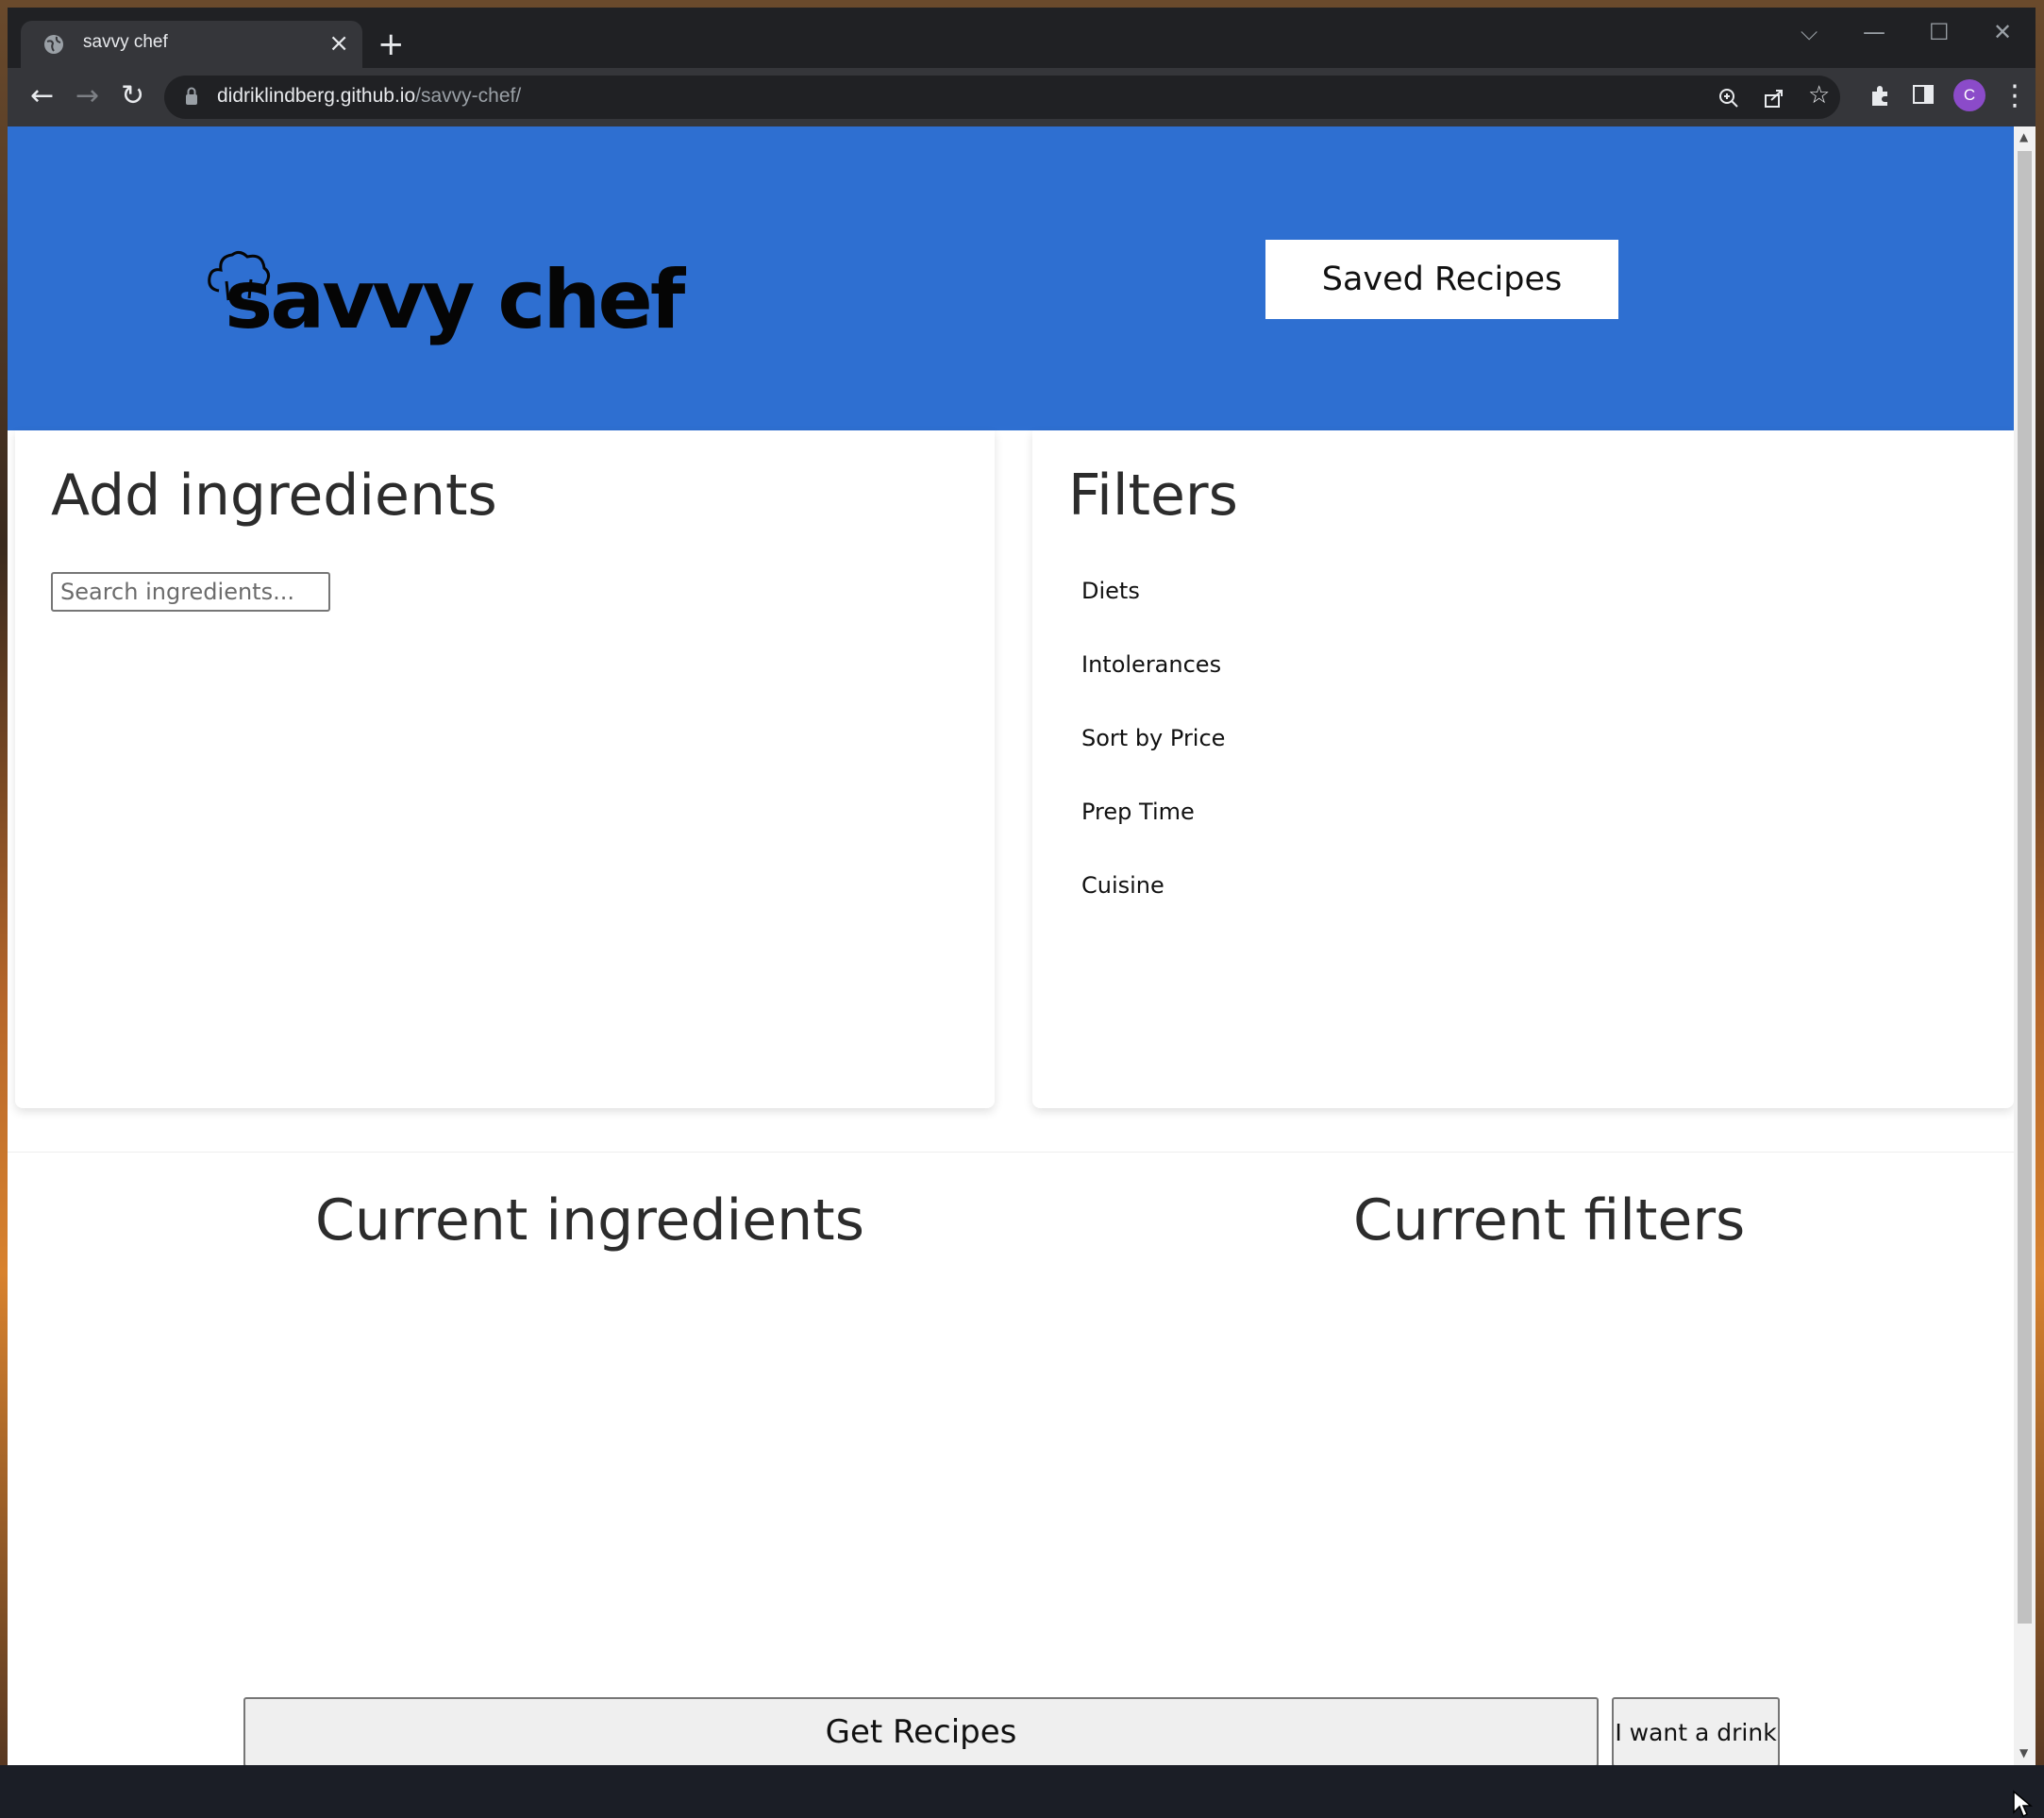  Describe the element at coordinates (1696, 1731) in the screenshot. I see `want-drink-button: I want a drink` at that location.